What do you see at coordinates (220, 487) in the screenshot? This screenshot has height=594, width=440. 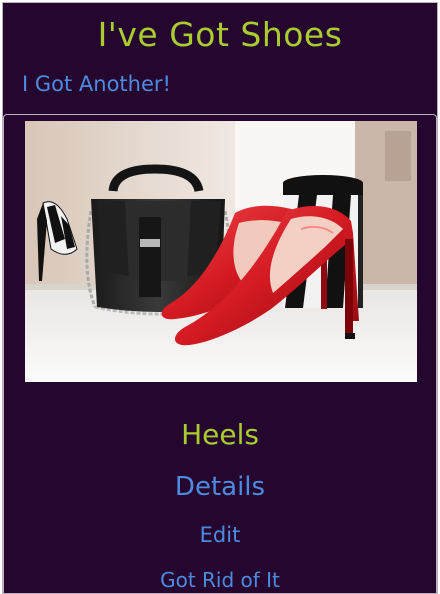 I see `details-link: Details` at bounding box center [220, 487].